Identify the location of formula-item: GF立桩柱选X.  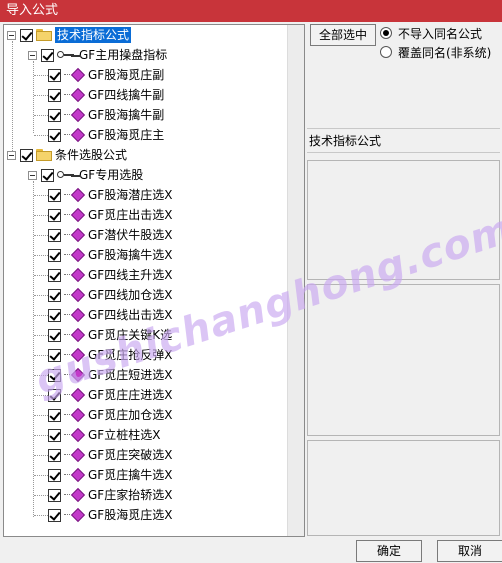
(104, 435).